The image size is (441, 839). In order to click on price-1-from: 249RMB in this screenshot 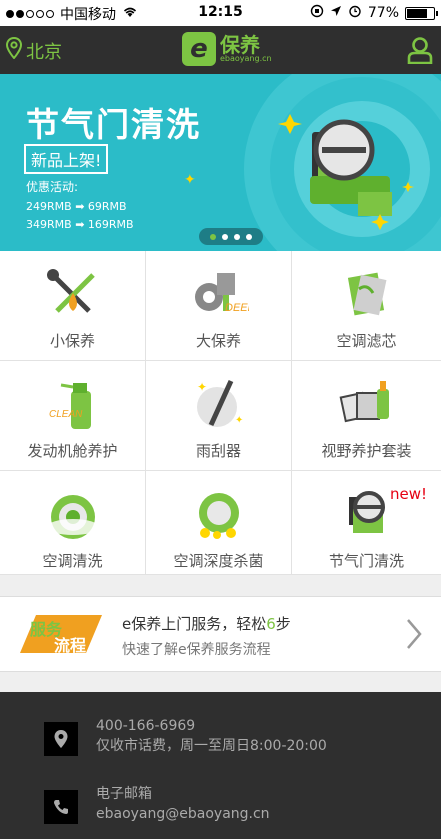, I will do `click(49, 206)`.